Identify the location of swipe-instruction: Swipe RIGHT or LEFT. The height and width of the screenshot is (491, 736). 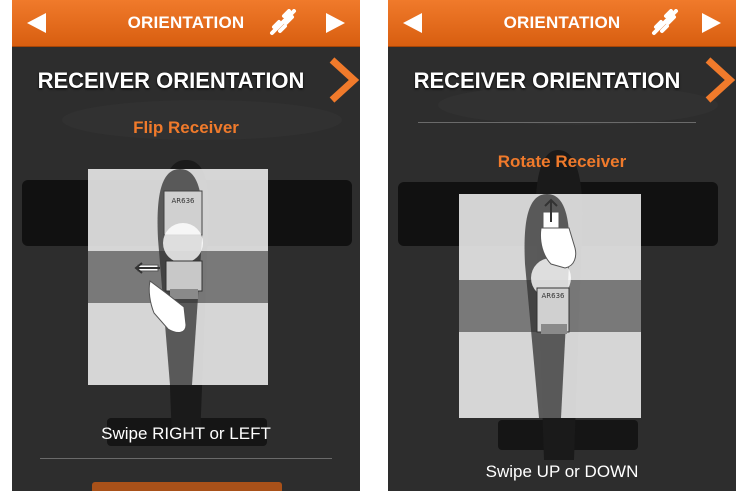
(186, 433).